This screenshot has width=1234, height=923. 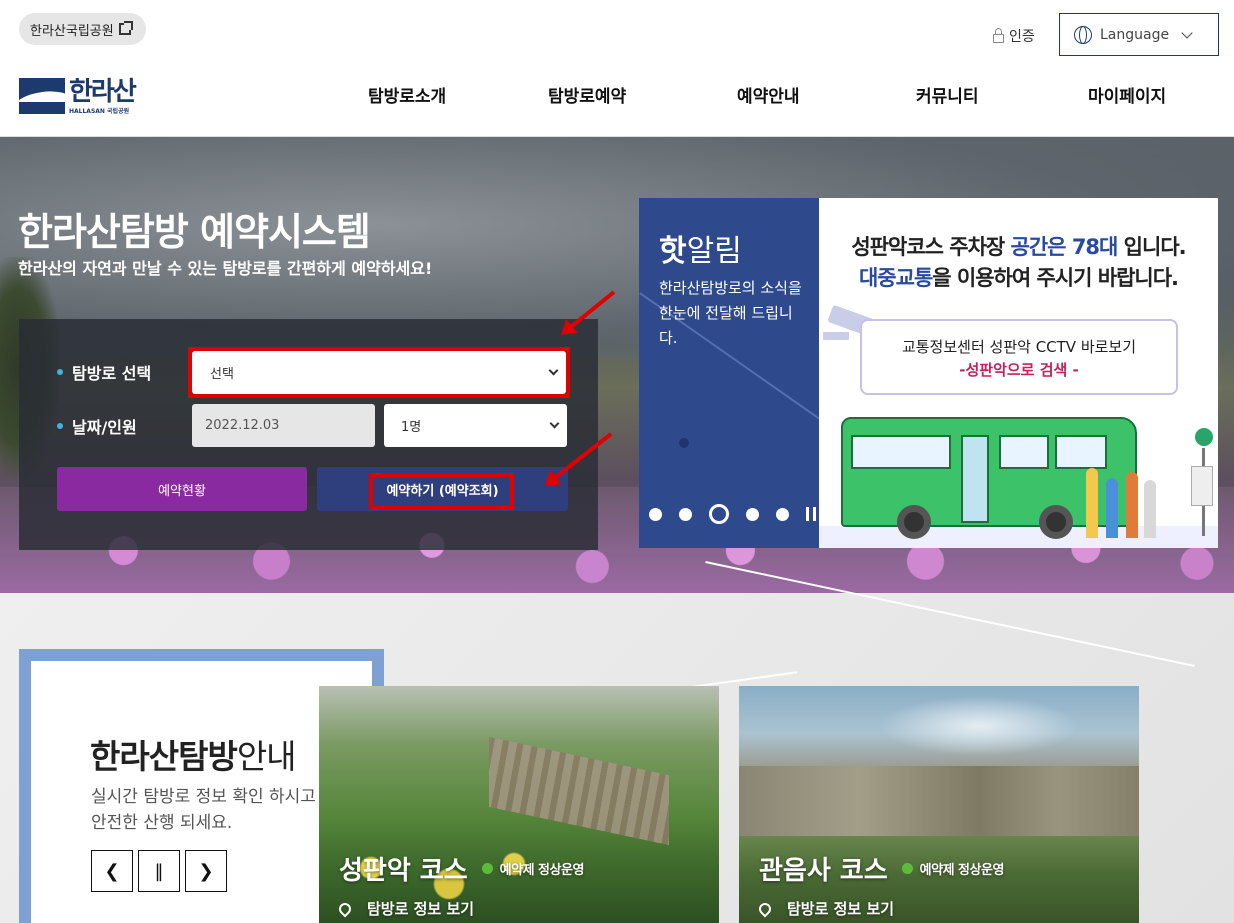 What do you see at coordinates (203, 810) in the screenshot?
I see `info-description: 실시간 탐방로 정보 확인 하시고 안전한 산행 되세요.` at bounding box center [203, 810].